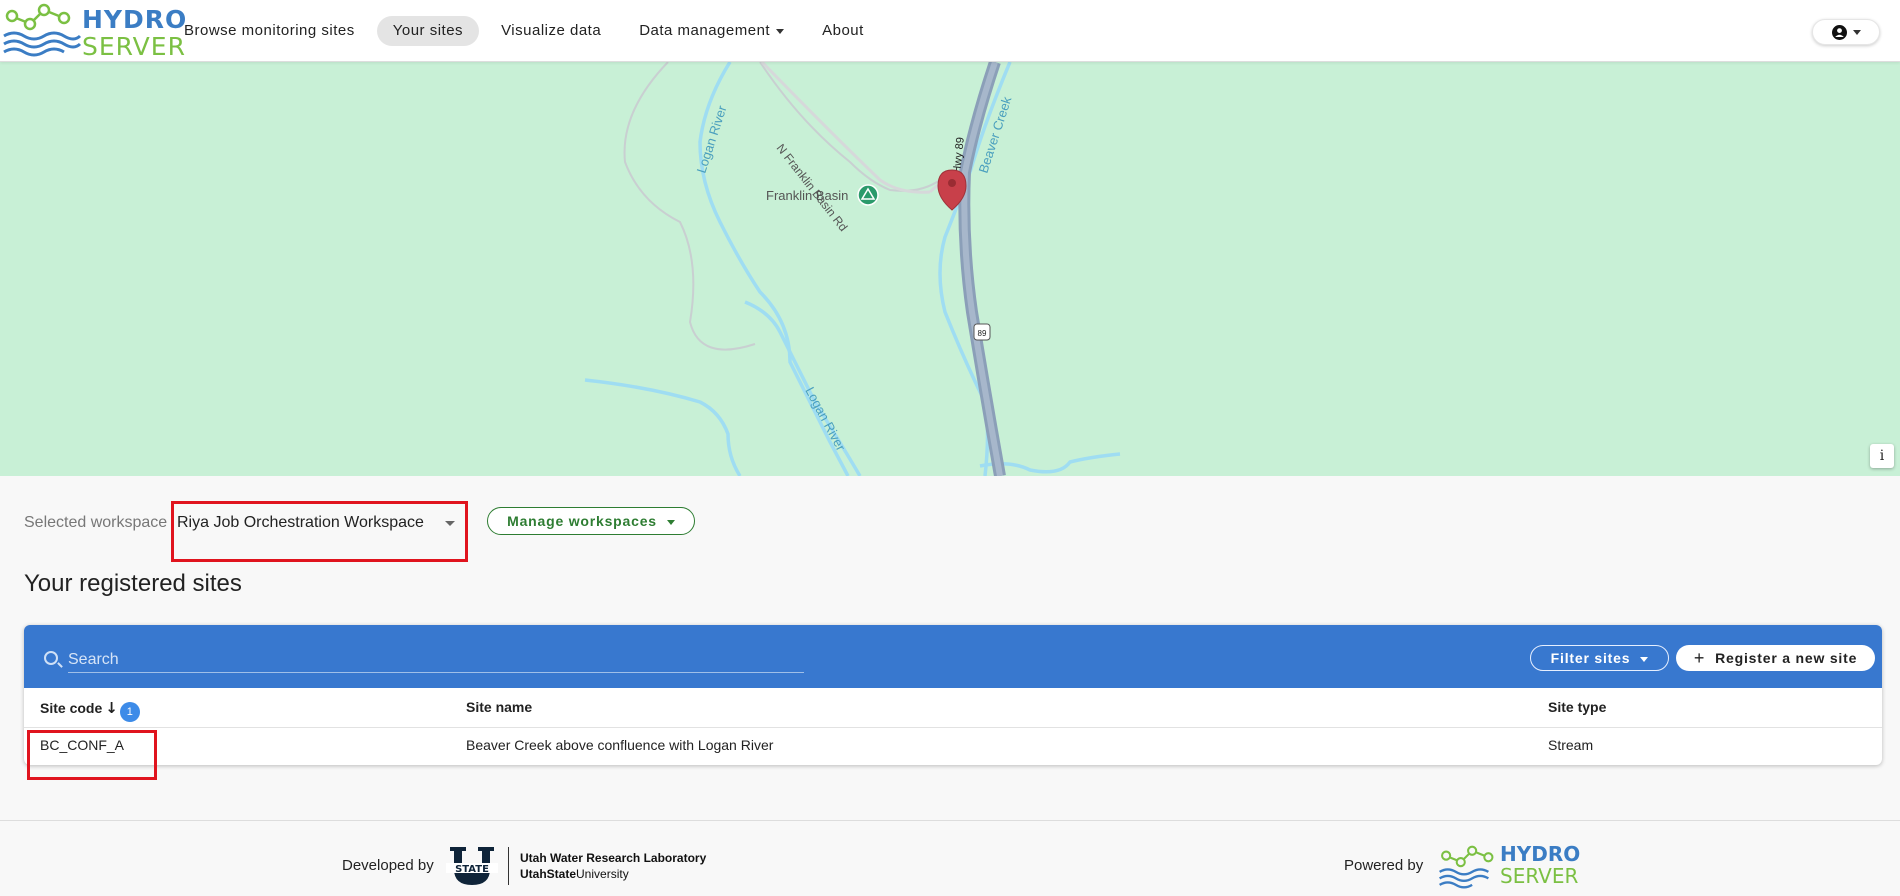 The height and width of the screenshot is (896, 1900). What do you see at coordinates (1786, 658) in the screenshot?
I see `register-site-label: Register a new site` at bounding box center [1786, 658].